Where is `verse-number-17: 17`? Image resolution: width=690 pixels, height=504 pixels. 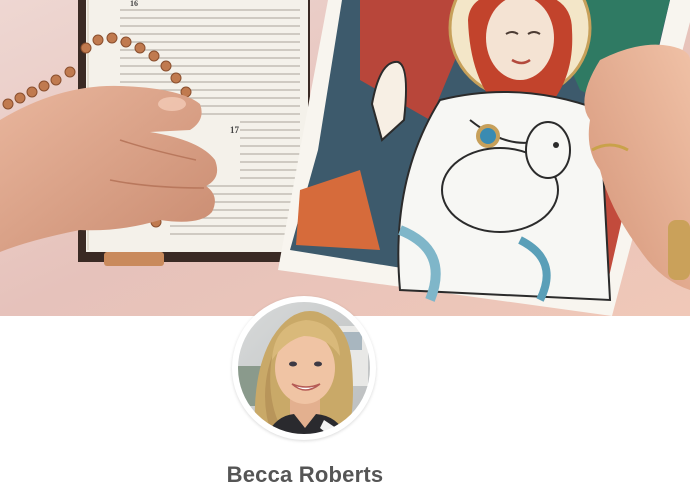 verse-number-17: 17 is located at coordinates (235, 130).